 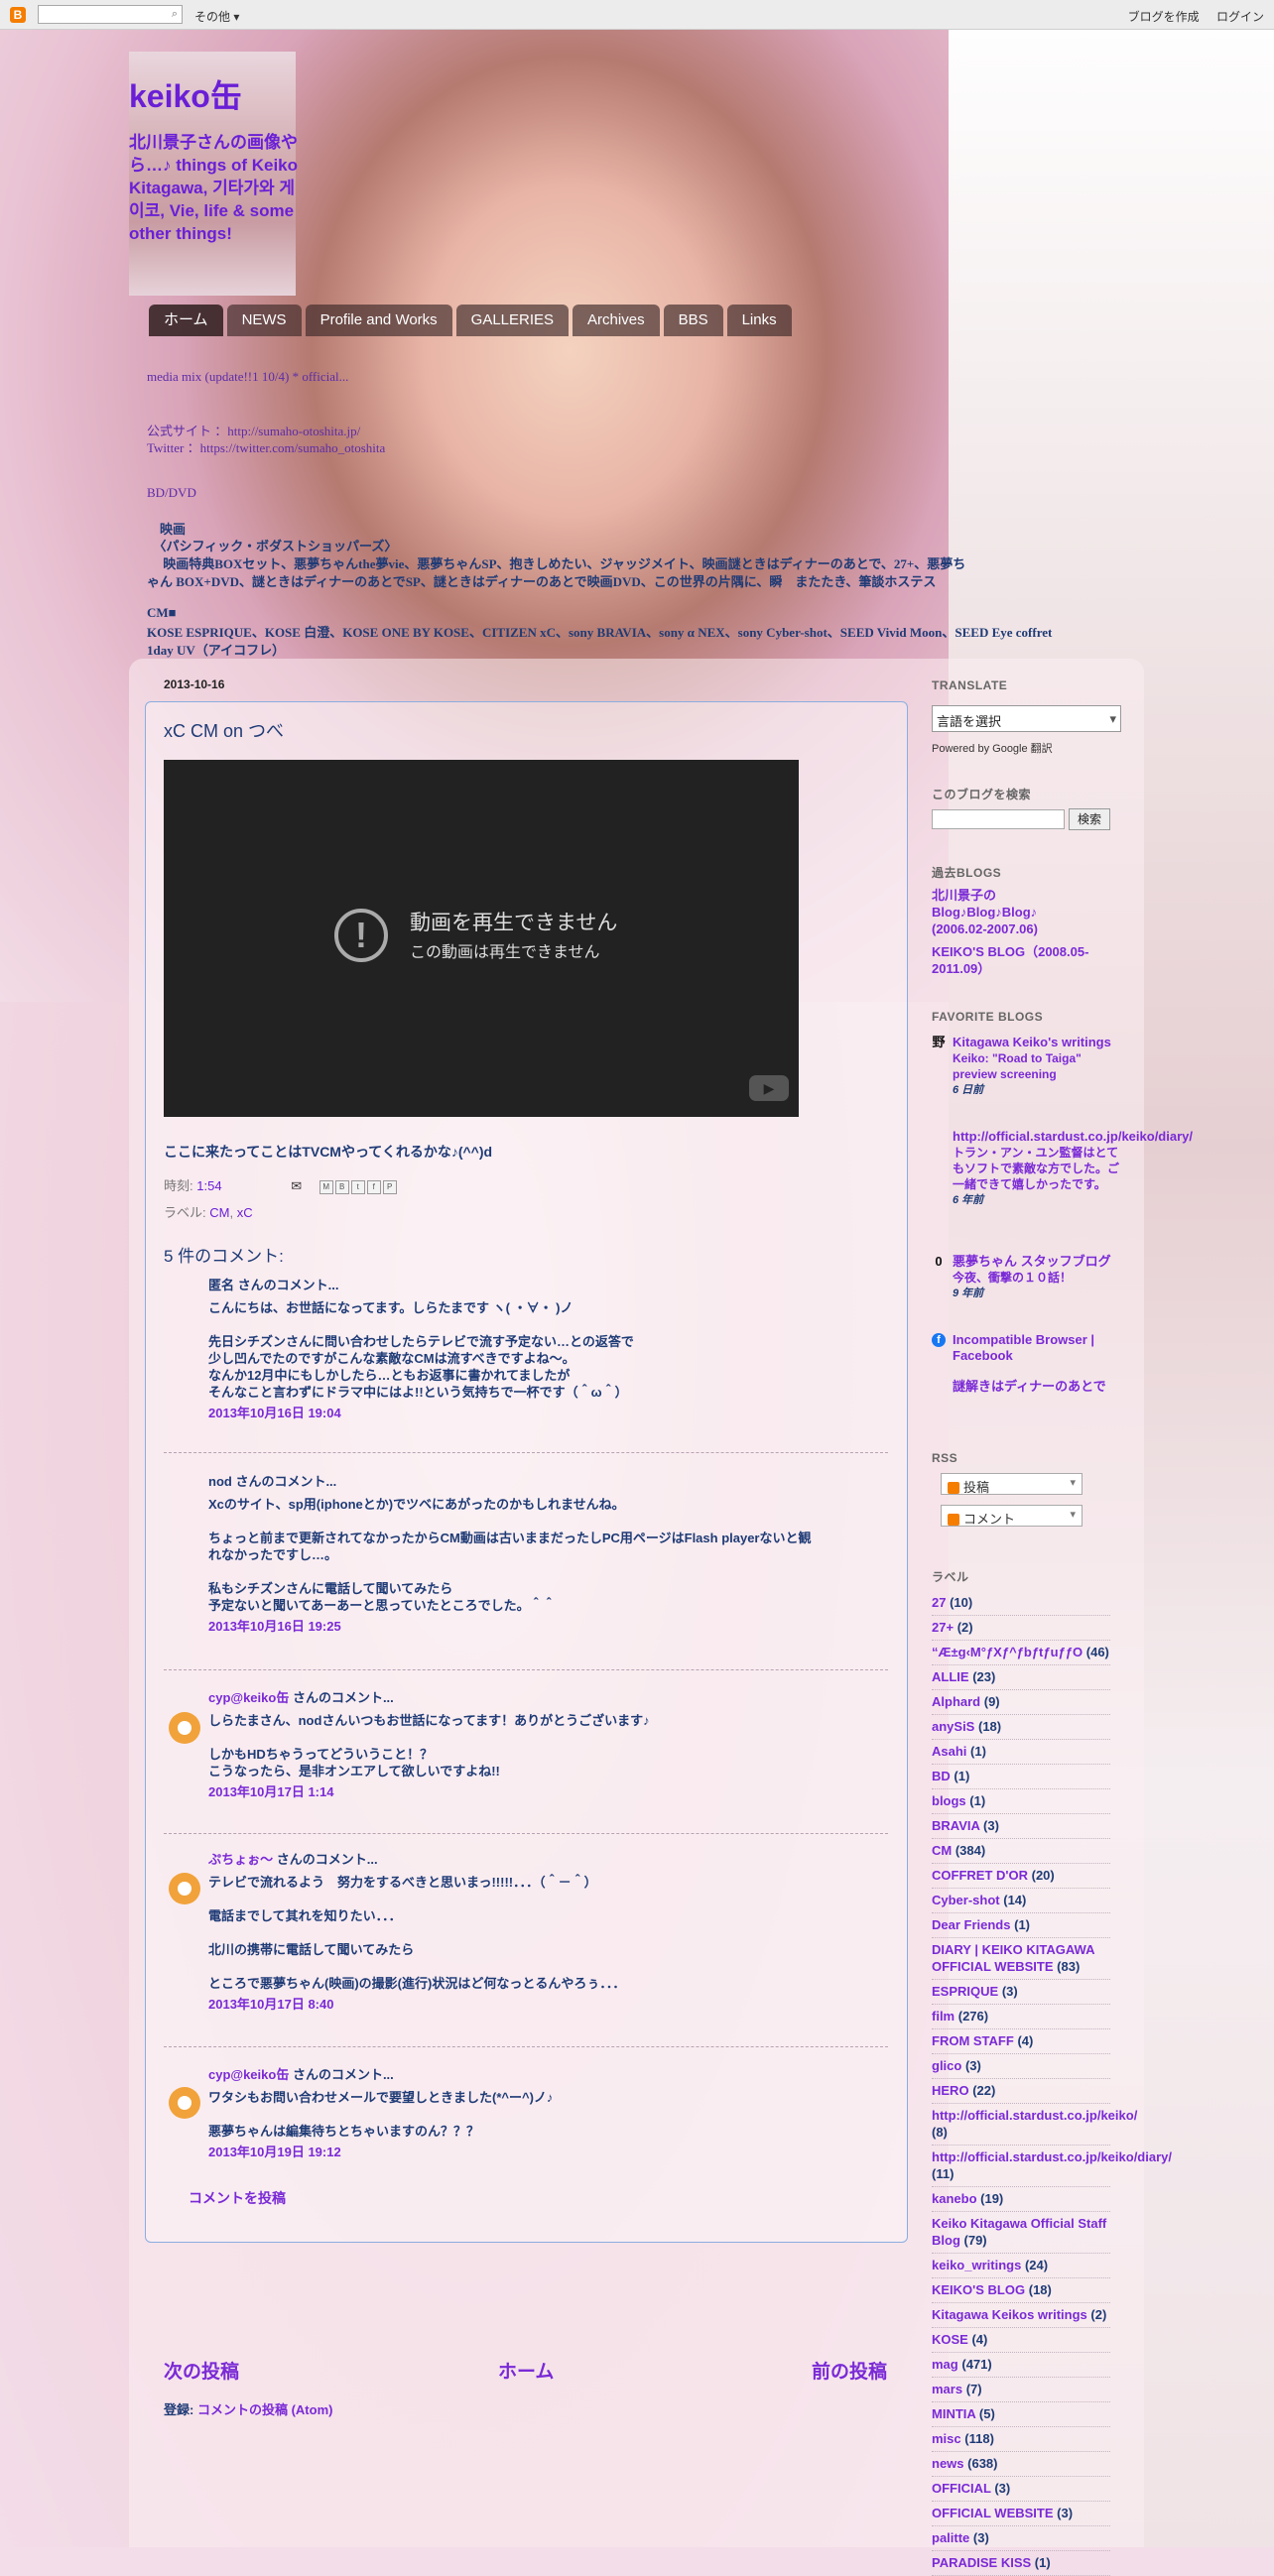 What do you see at coordinates (980, 1875) in the screenshot?
I see `label-link: COFFRET D'OR` at bounding box center [980, 1875].